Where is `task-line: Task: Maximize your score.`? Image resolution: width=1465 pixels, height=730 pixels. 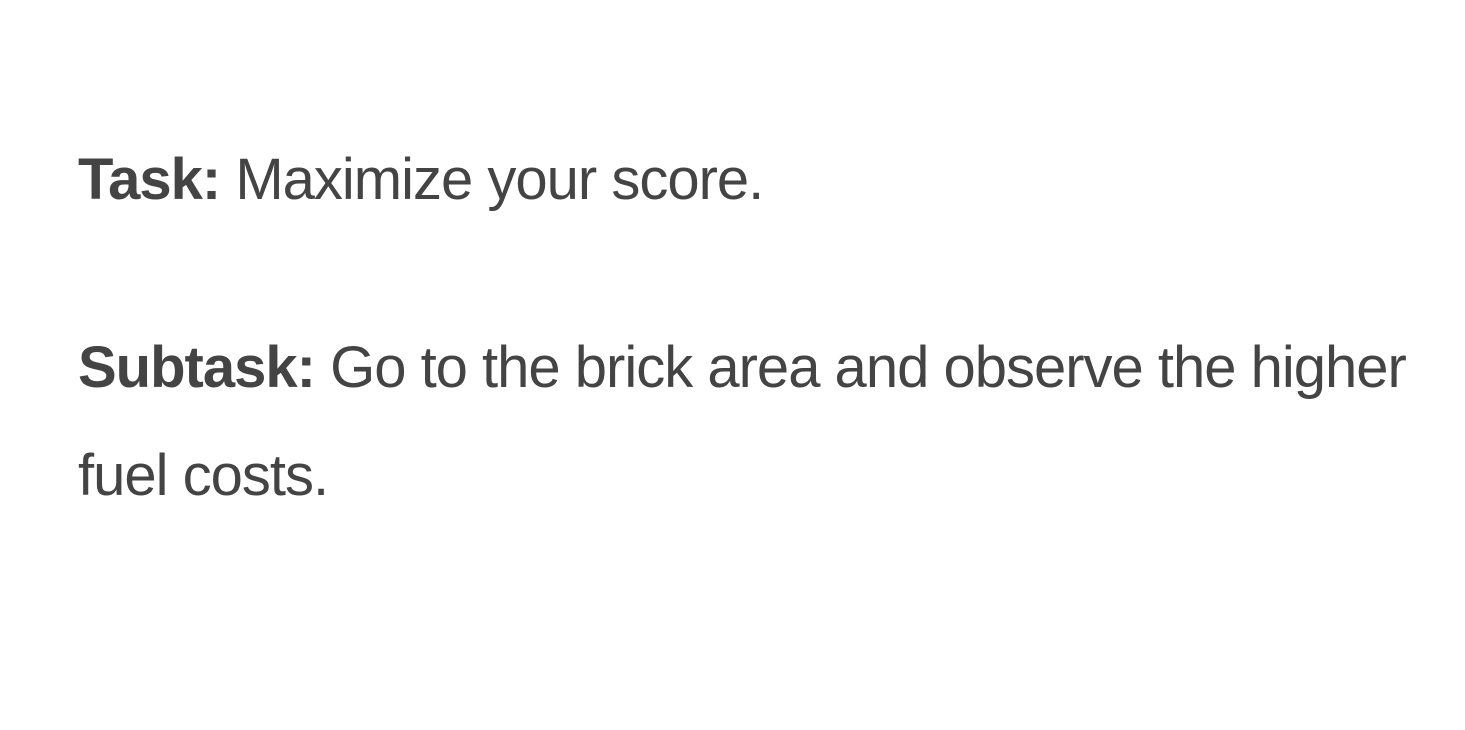 task-line: Task: Maximize your score. is located at coordinates (748, 180).